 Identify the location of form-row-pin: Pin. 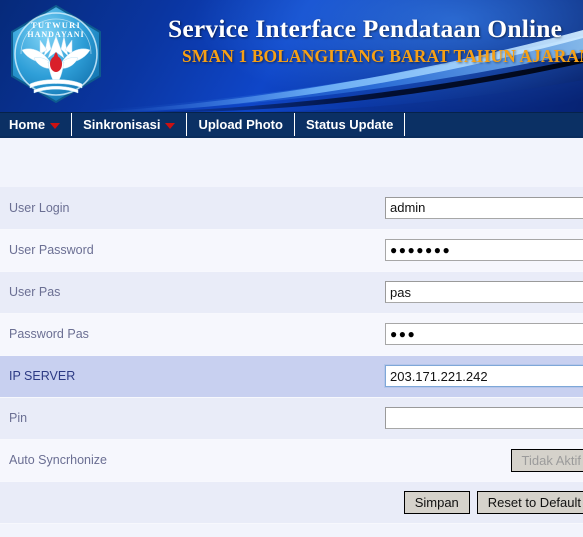
(291, 418).